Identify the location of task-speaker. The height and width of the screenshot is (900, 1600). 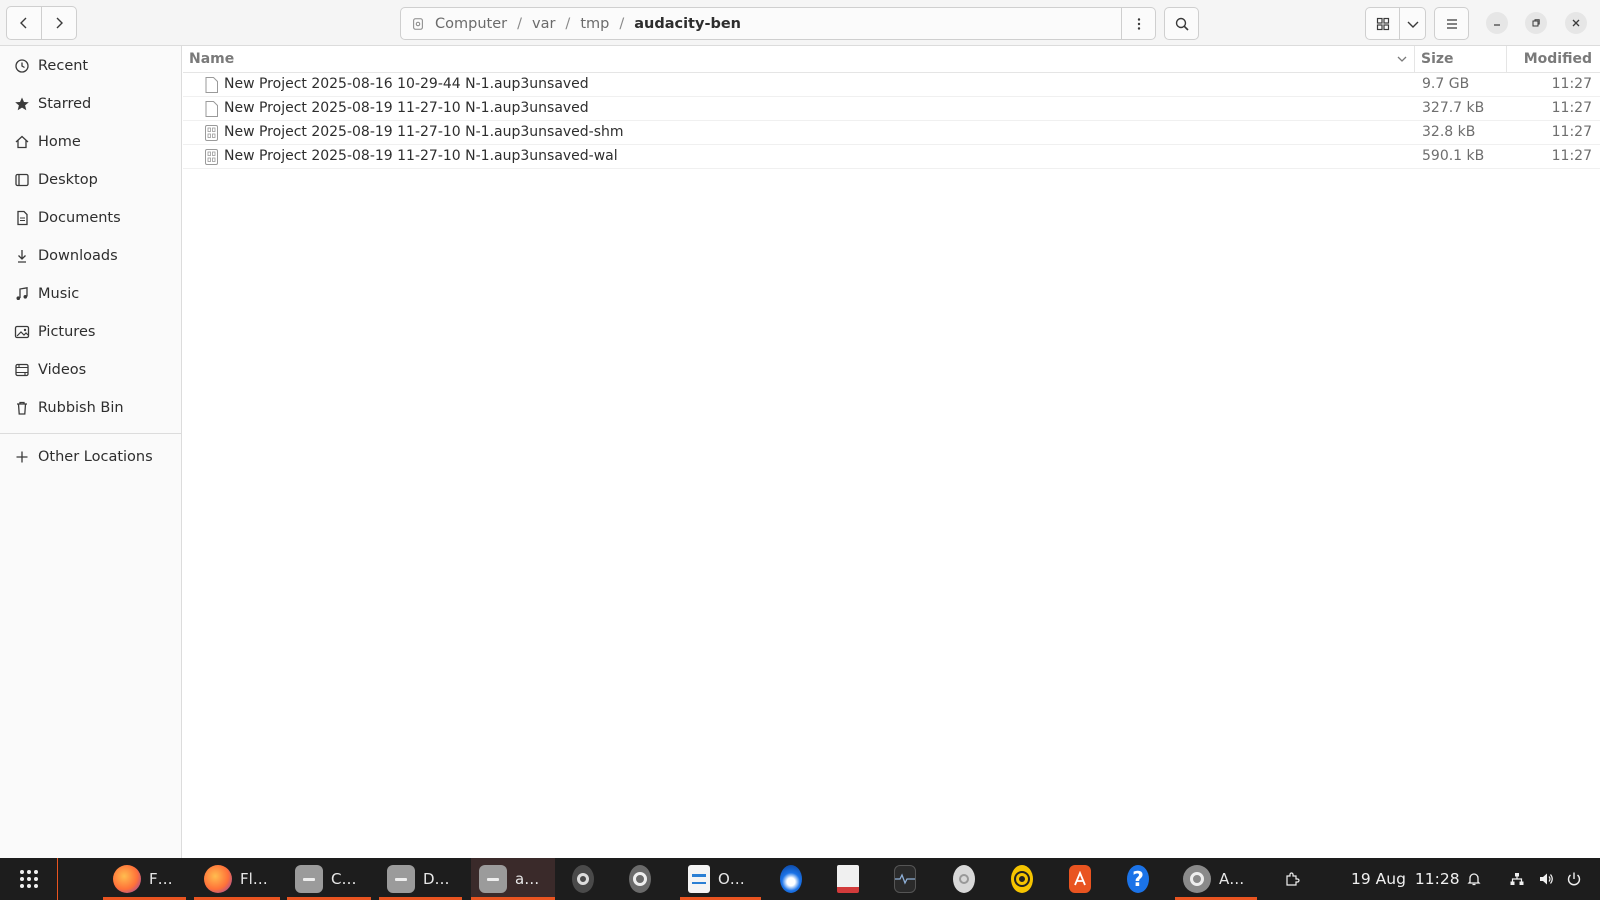
(587, 879).